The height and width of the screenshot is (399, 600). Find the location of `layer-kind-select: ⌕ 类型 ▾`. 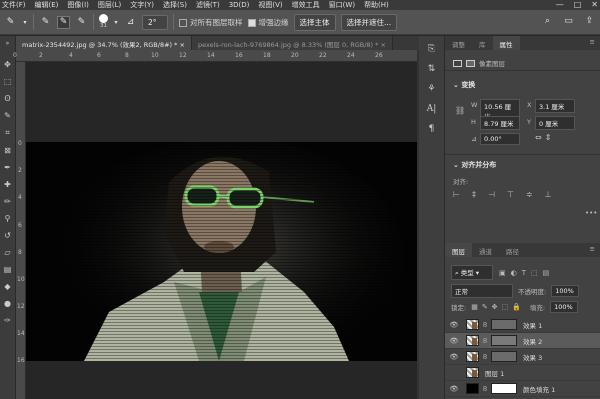

layer-kind-select: ⌕ 类型 ▾ is located at coordinates (472, 272).